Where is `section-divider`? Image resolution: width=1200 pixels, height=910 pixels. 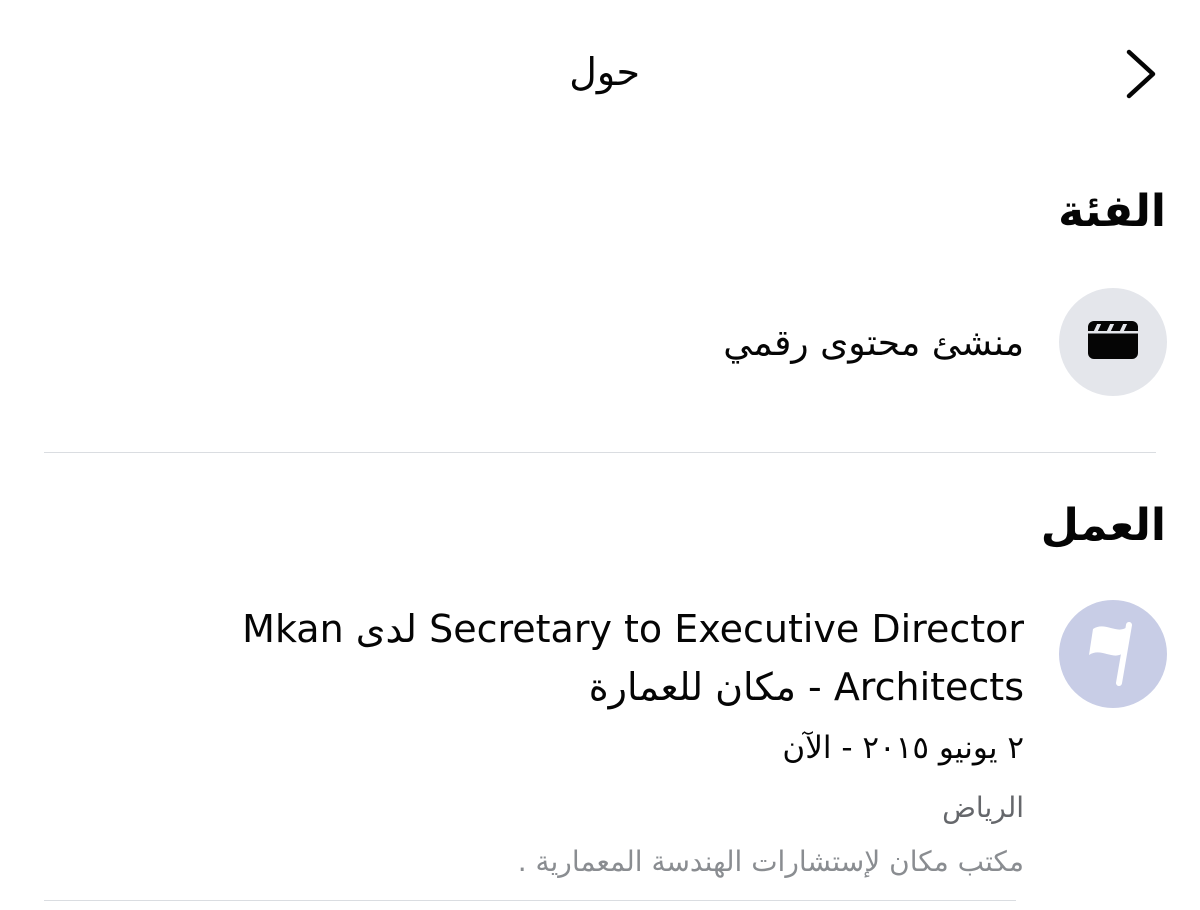 section-divider is located at coordinates (600, 452).